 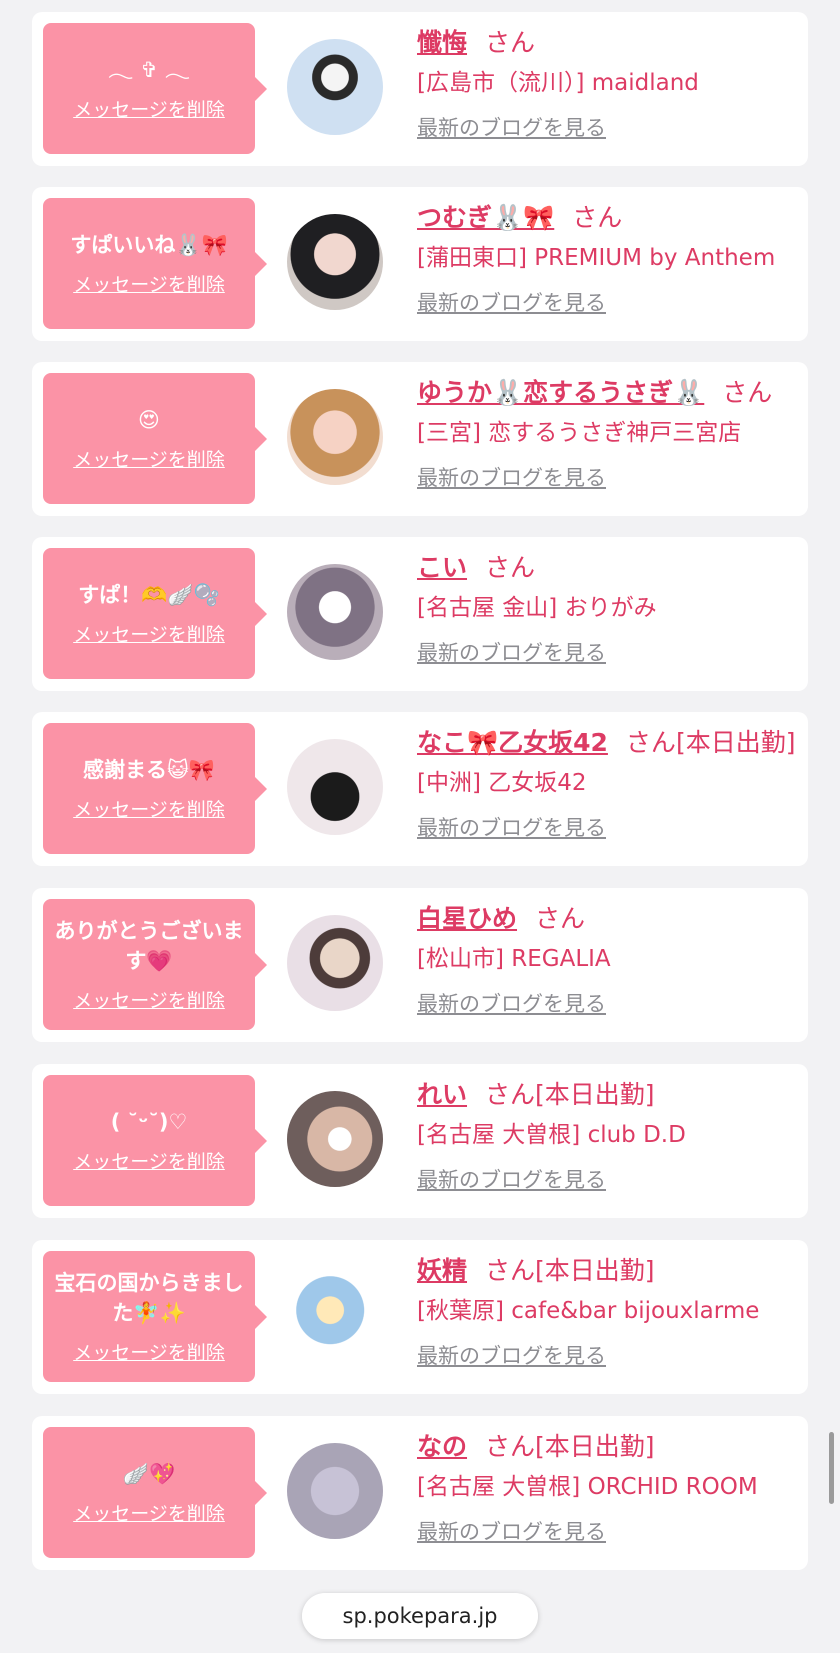 I want to click on cast-name-link: こい, so click(x=442, y=567).